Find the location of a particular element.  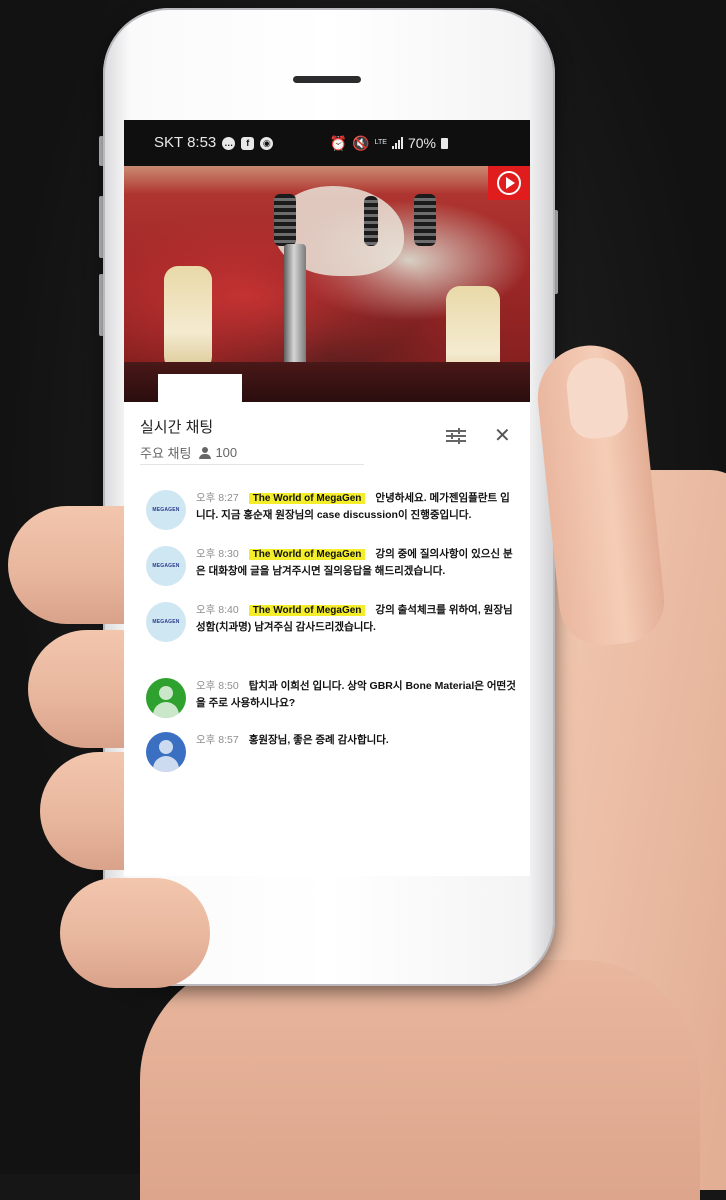

video-frame-tooth-left is located at coordinates (188, 321).